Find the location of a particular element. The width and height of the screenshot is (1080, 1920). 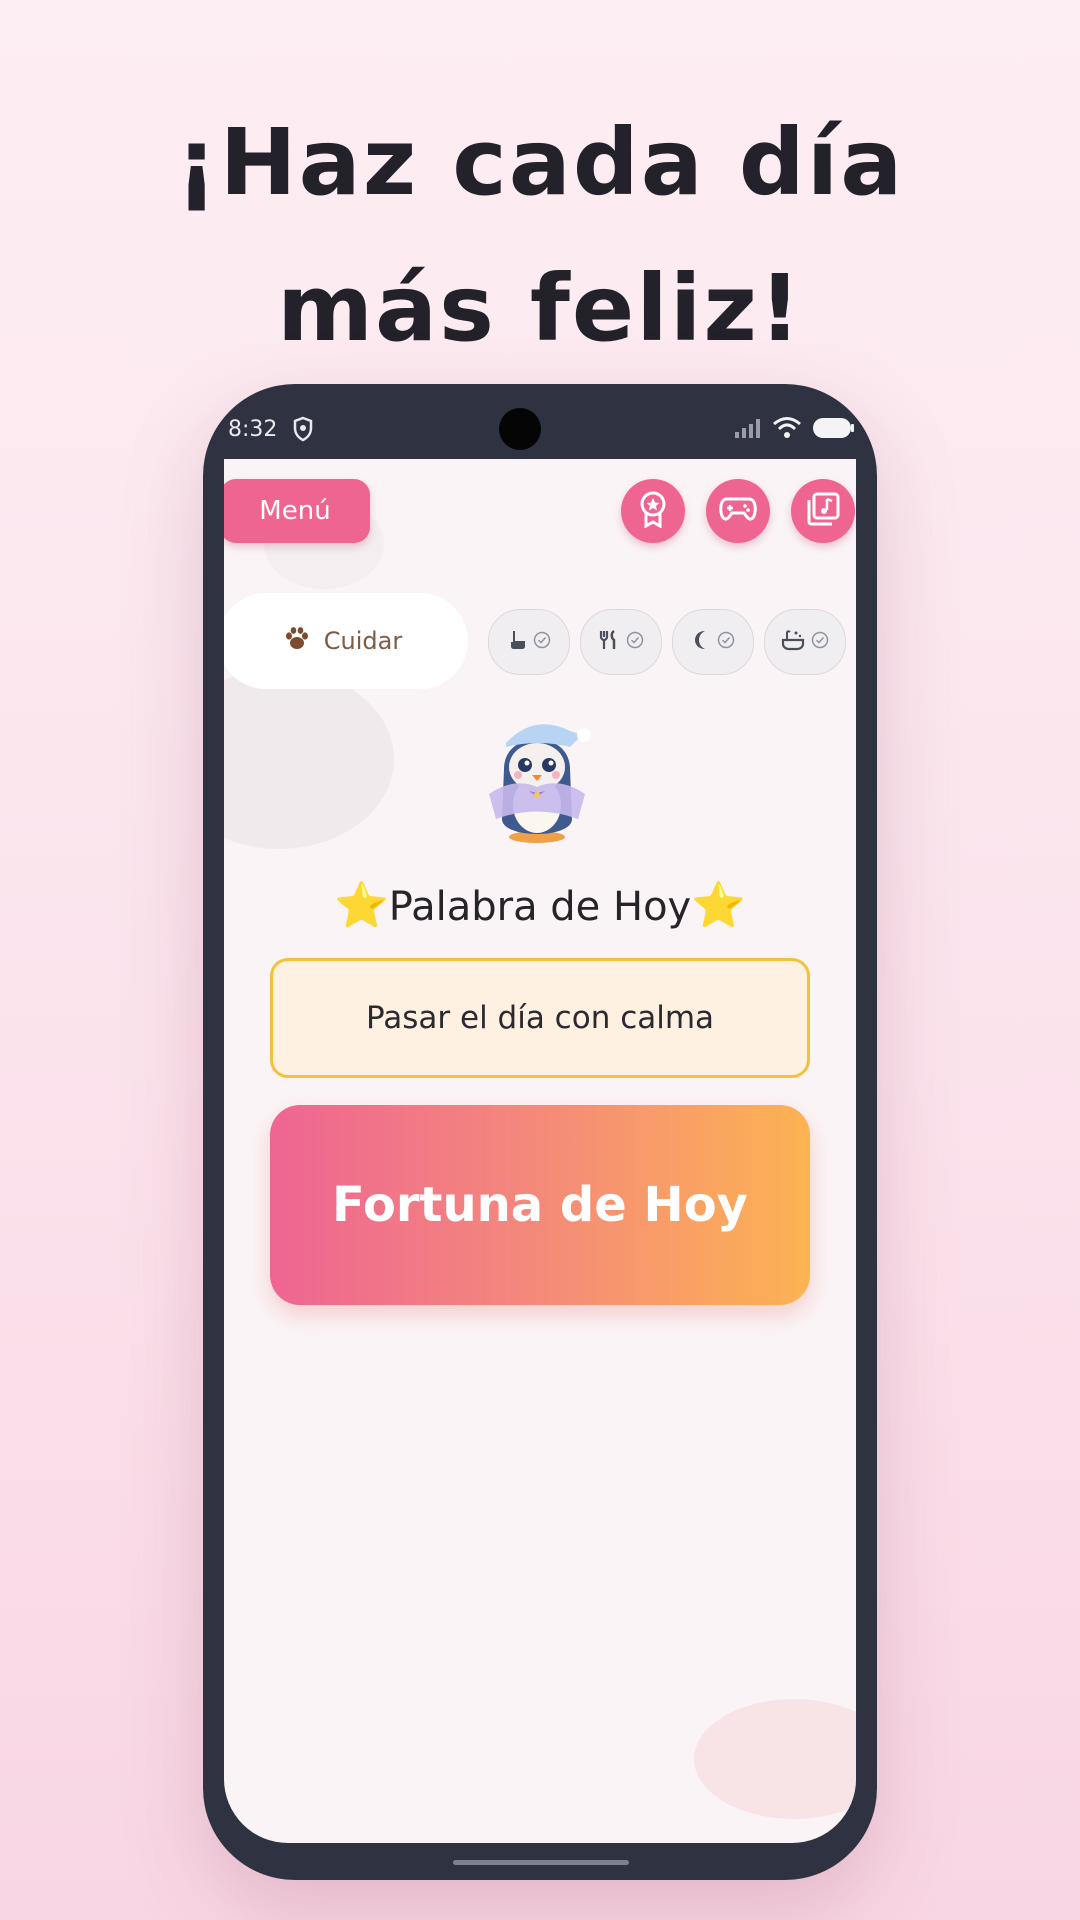

games-button is located at coordinates (738, 511).